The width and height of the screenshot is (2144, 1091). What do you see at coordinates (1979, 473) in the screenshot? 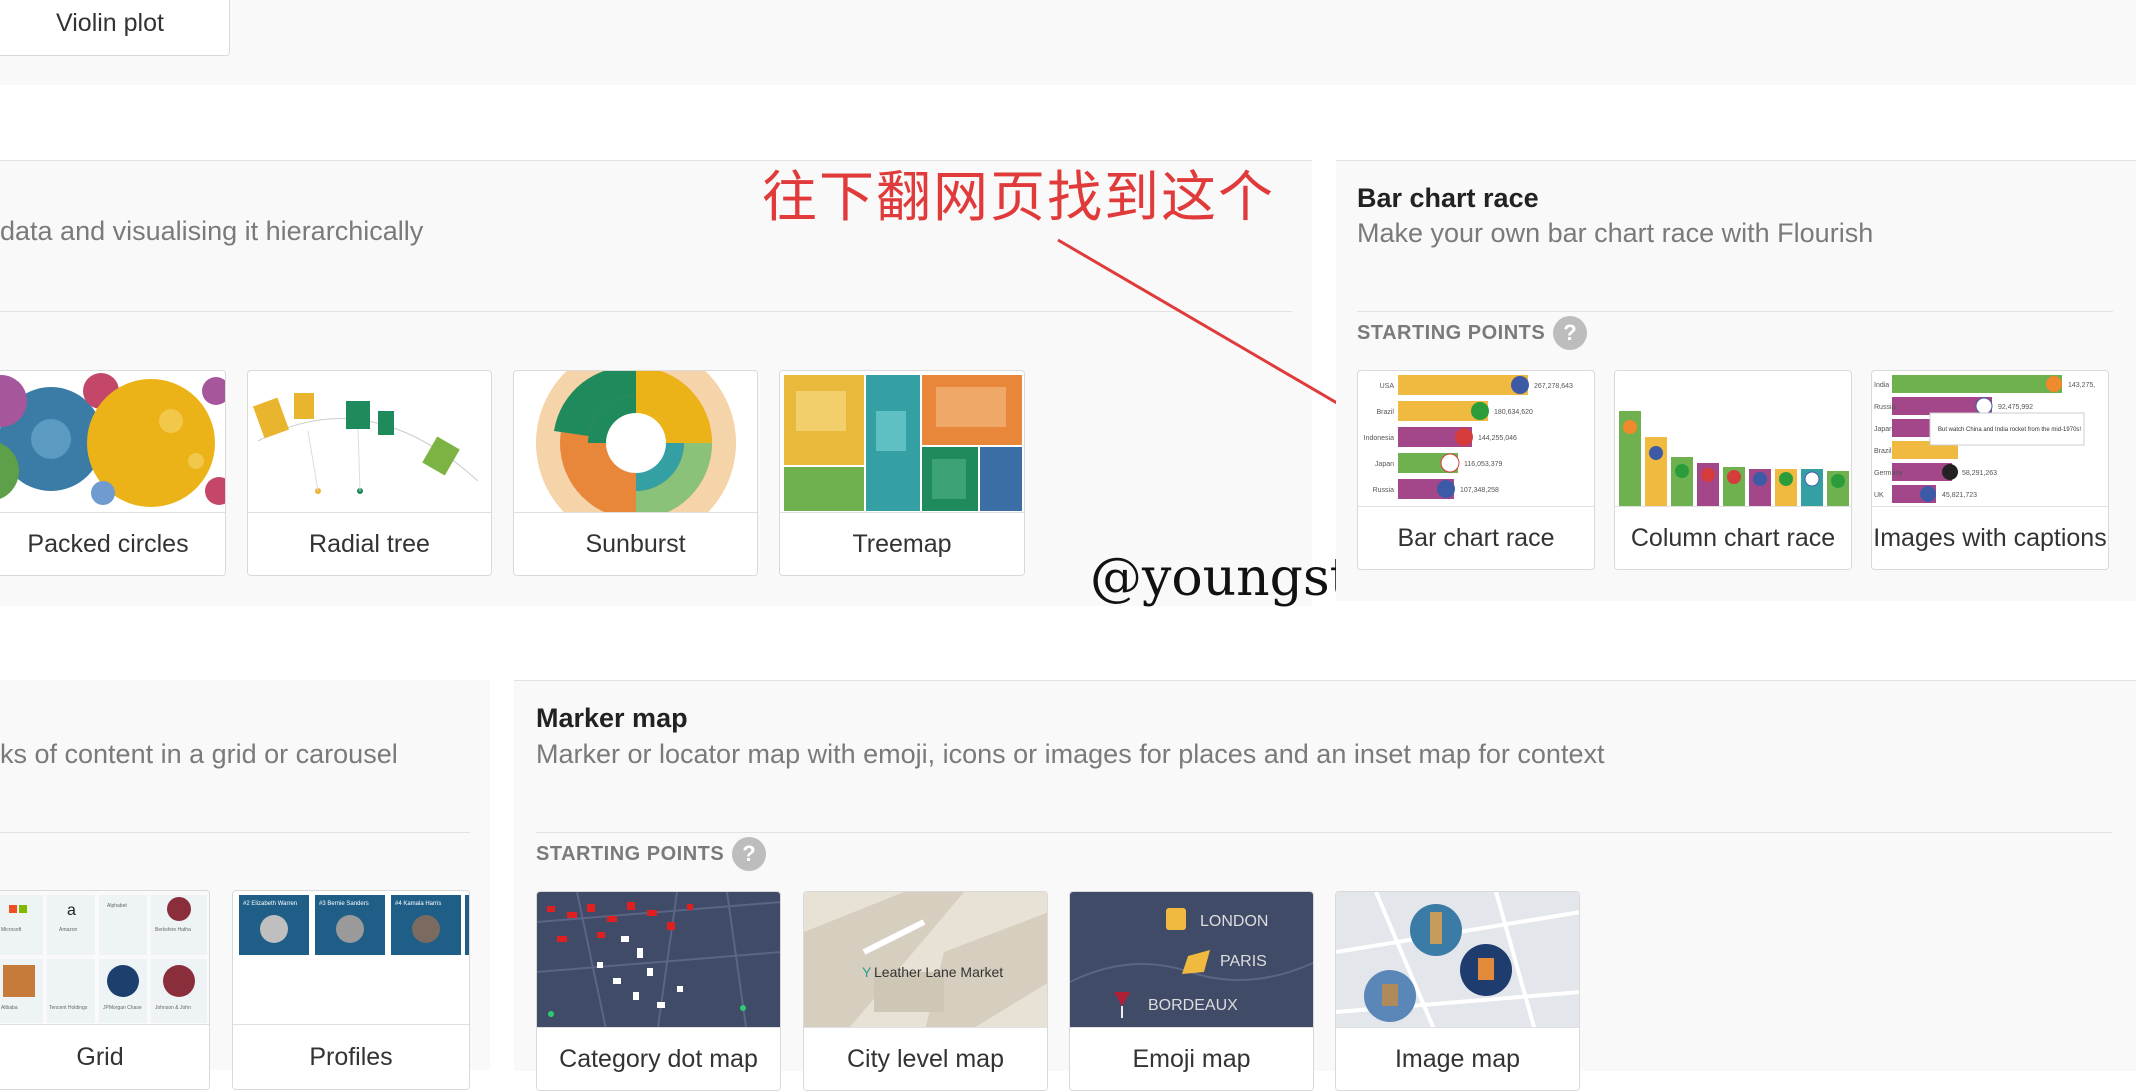
I see `img-row-value: 58,291,263` at bounding box center [1979, 473].